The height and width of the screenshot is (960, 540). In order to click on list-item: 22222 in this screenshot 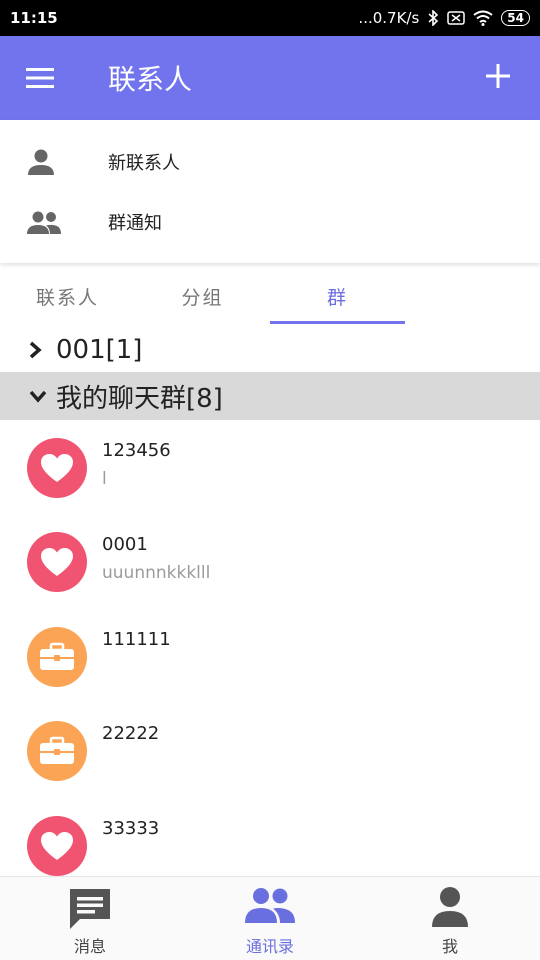, I will do `click(270, 768)`.